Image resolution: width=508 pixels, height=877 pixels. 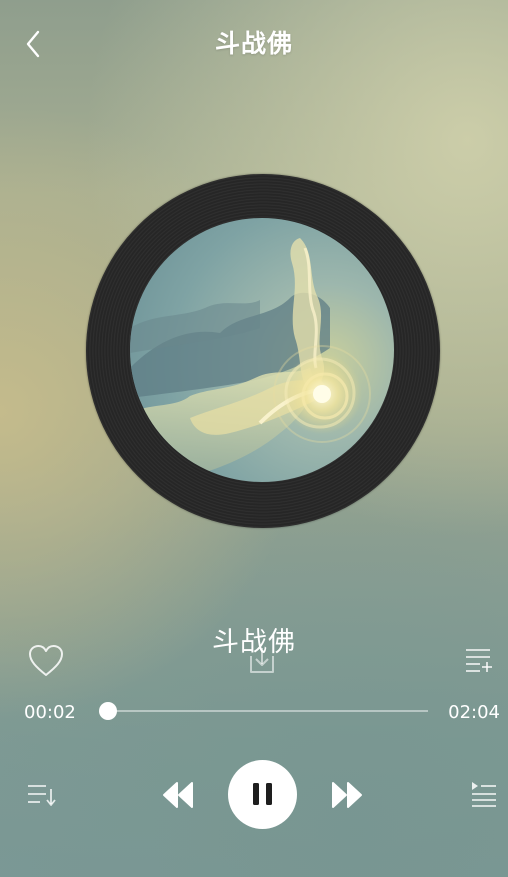 I want to click on download-icon, so click(x=262, y=660).